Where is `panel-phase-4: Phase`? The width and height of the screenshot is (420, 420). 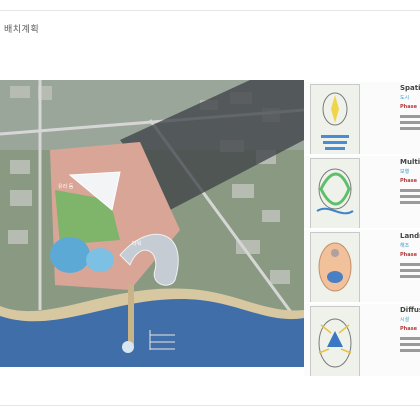
panel-phase-4: Phase is located at coordinates (408, 329).